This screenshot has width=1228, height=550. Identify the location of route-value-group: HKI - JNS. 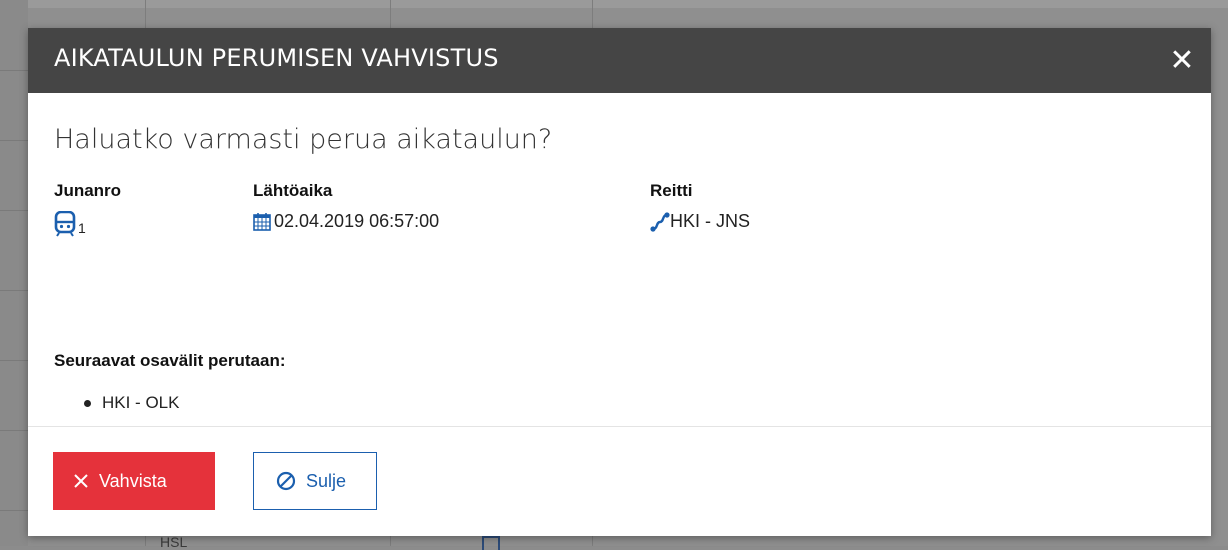
(700, 221).